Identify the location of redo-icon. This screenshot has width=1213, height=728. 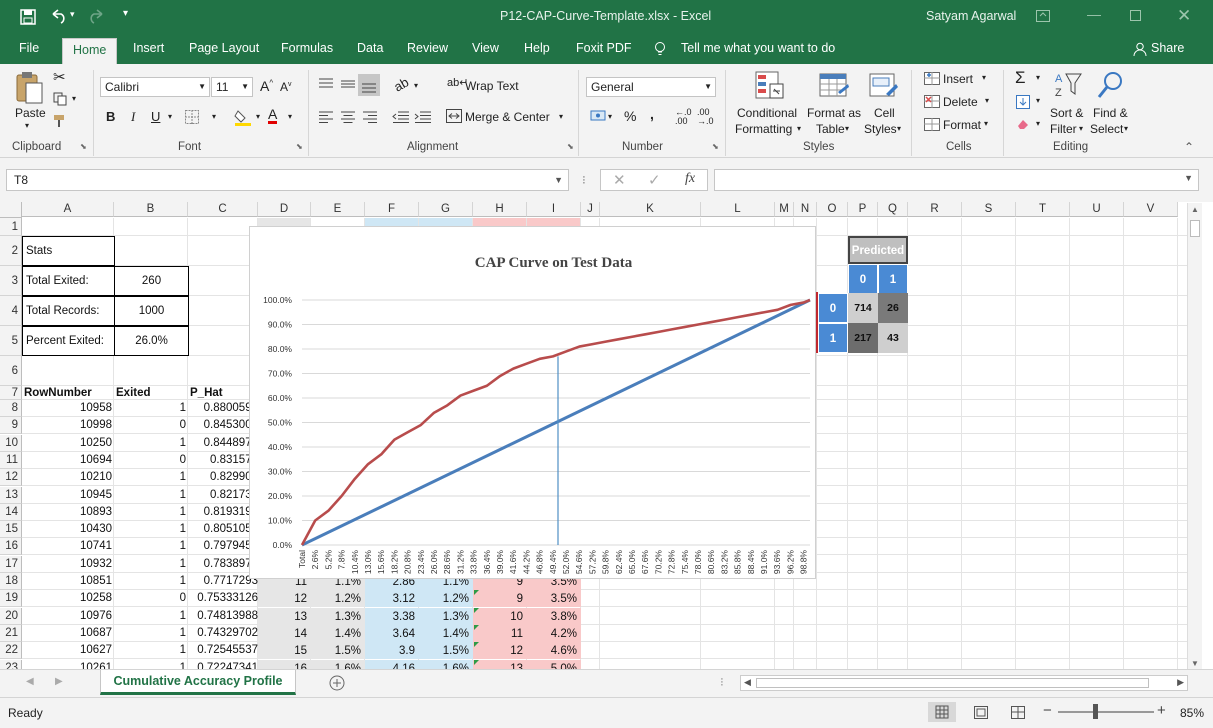
(96, 16).